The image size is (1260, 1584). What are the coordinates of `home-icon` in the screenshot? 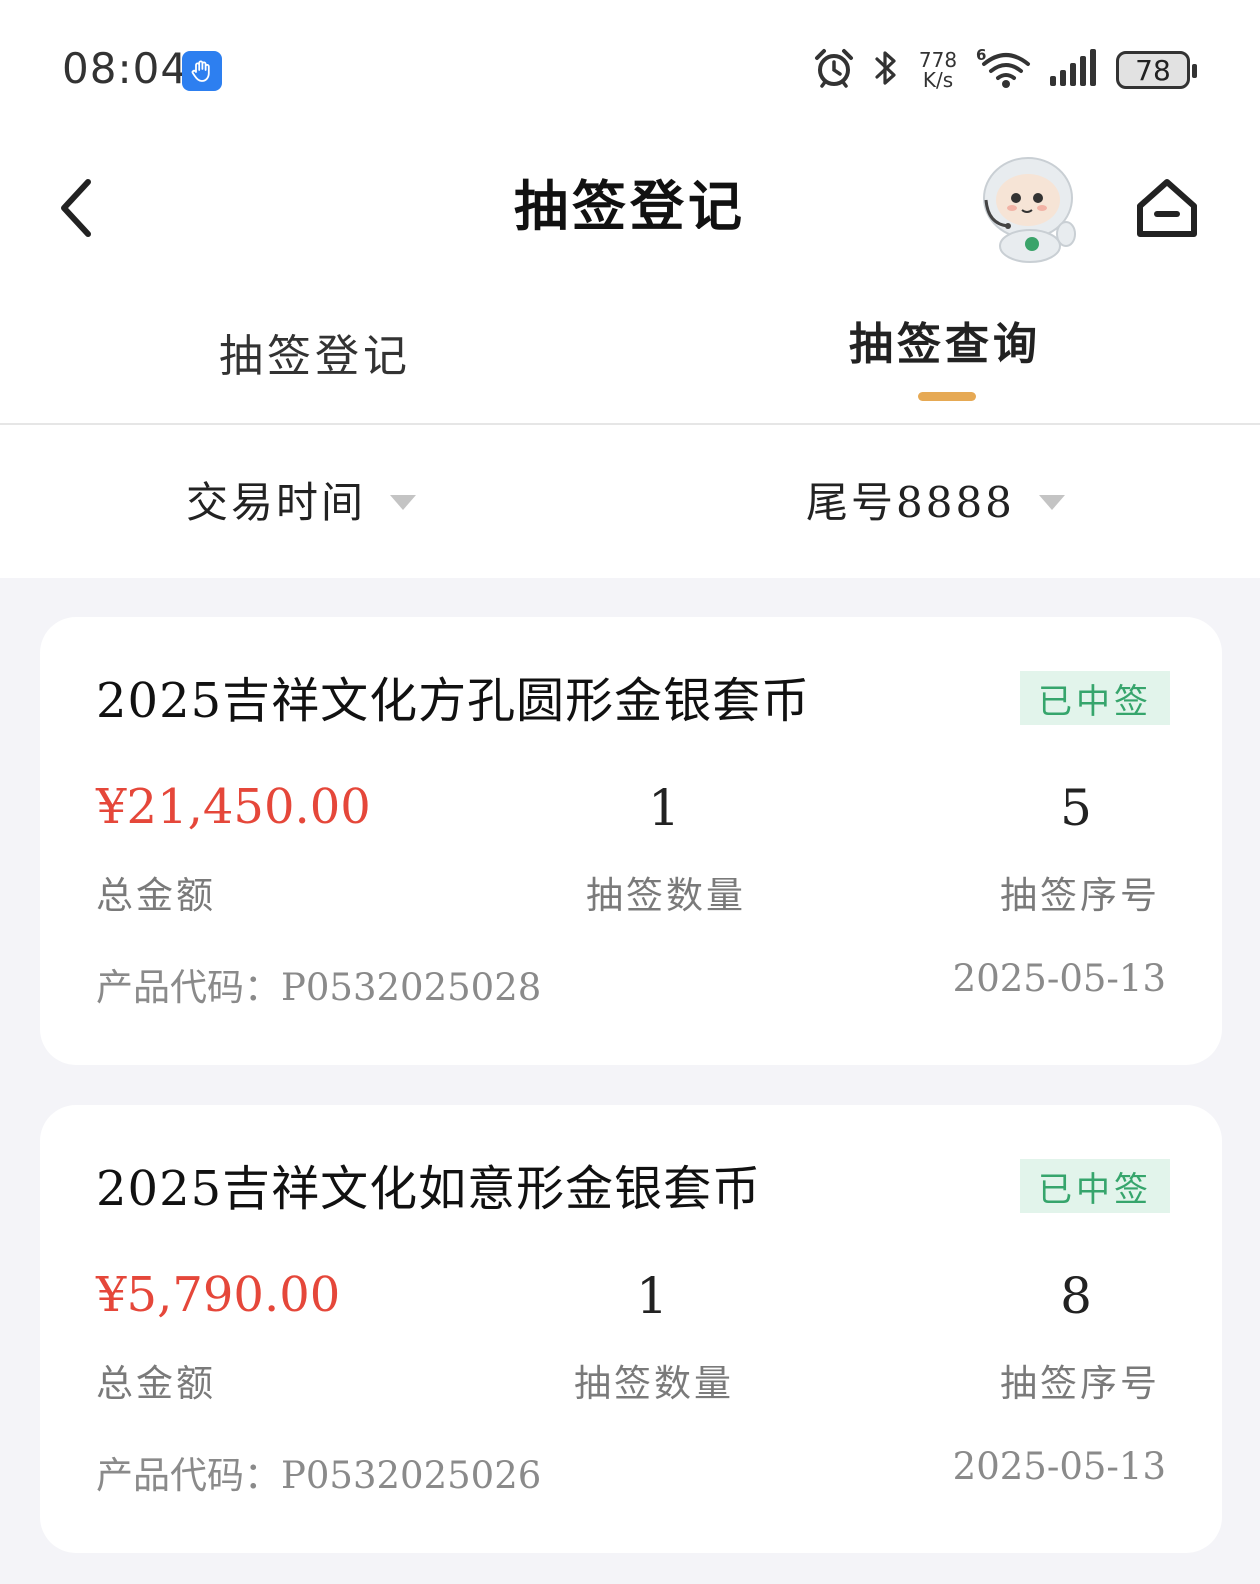 It's located at (1167, 209).